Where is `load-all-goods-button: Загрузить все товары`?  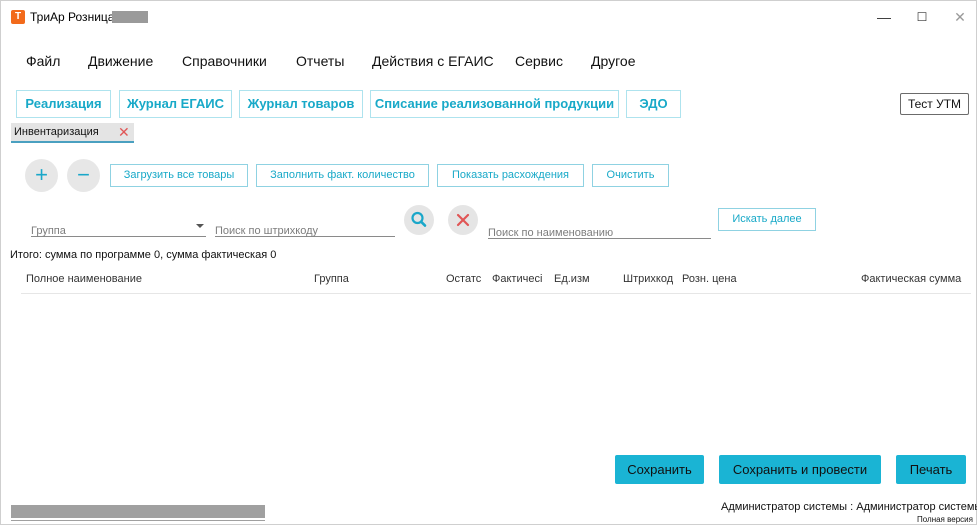
load-all-goods-button: Загрузить все товары is located at coordinates (179, 175).